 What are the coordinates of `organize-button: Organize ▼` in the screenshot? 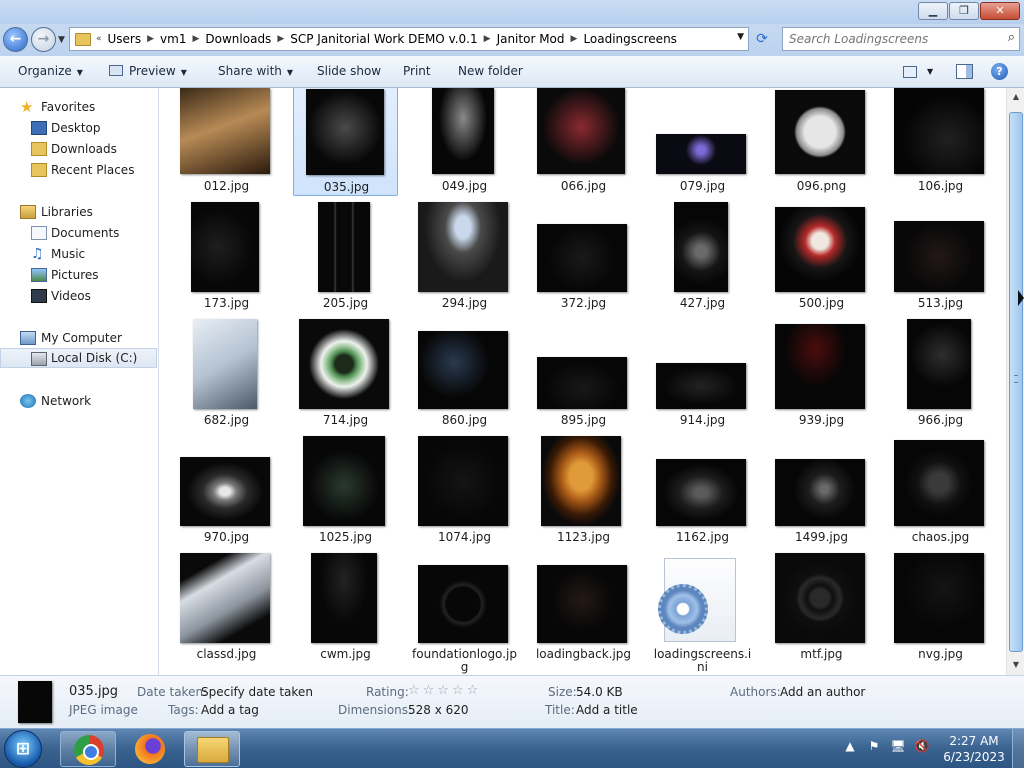 It's located at (50, 71).